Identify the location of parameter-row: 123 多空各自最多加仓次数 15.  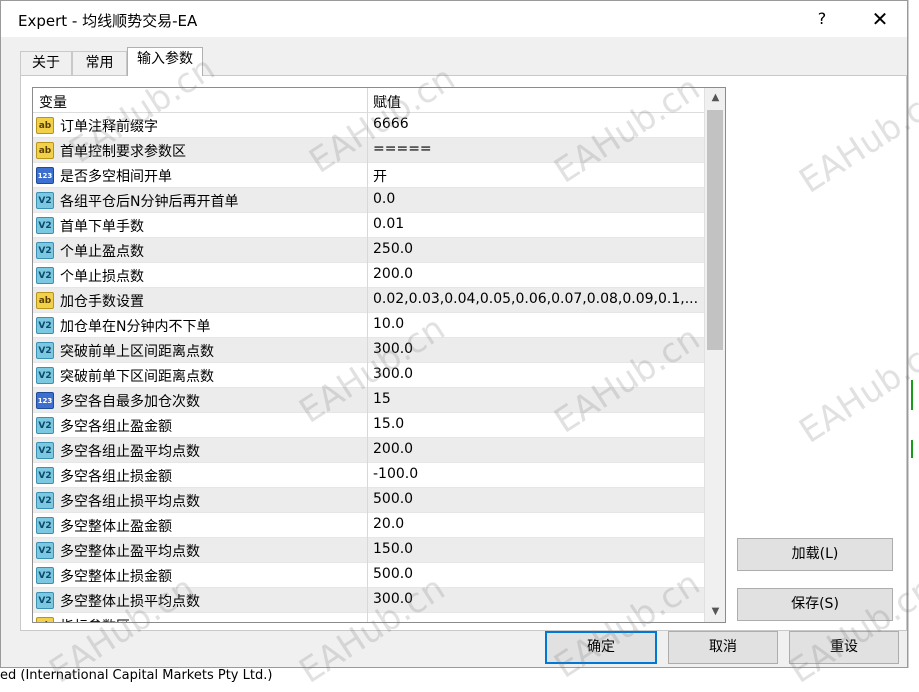
(368, 400).